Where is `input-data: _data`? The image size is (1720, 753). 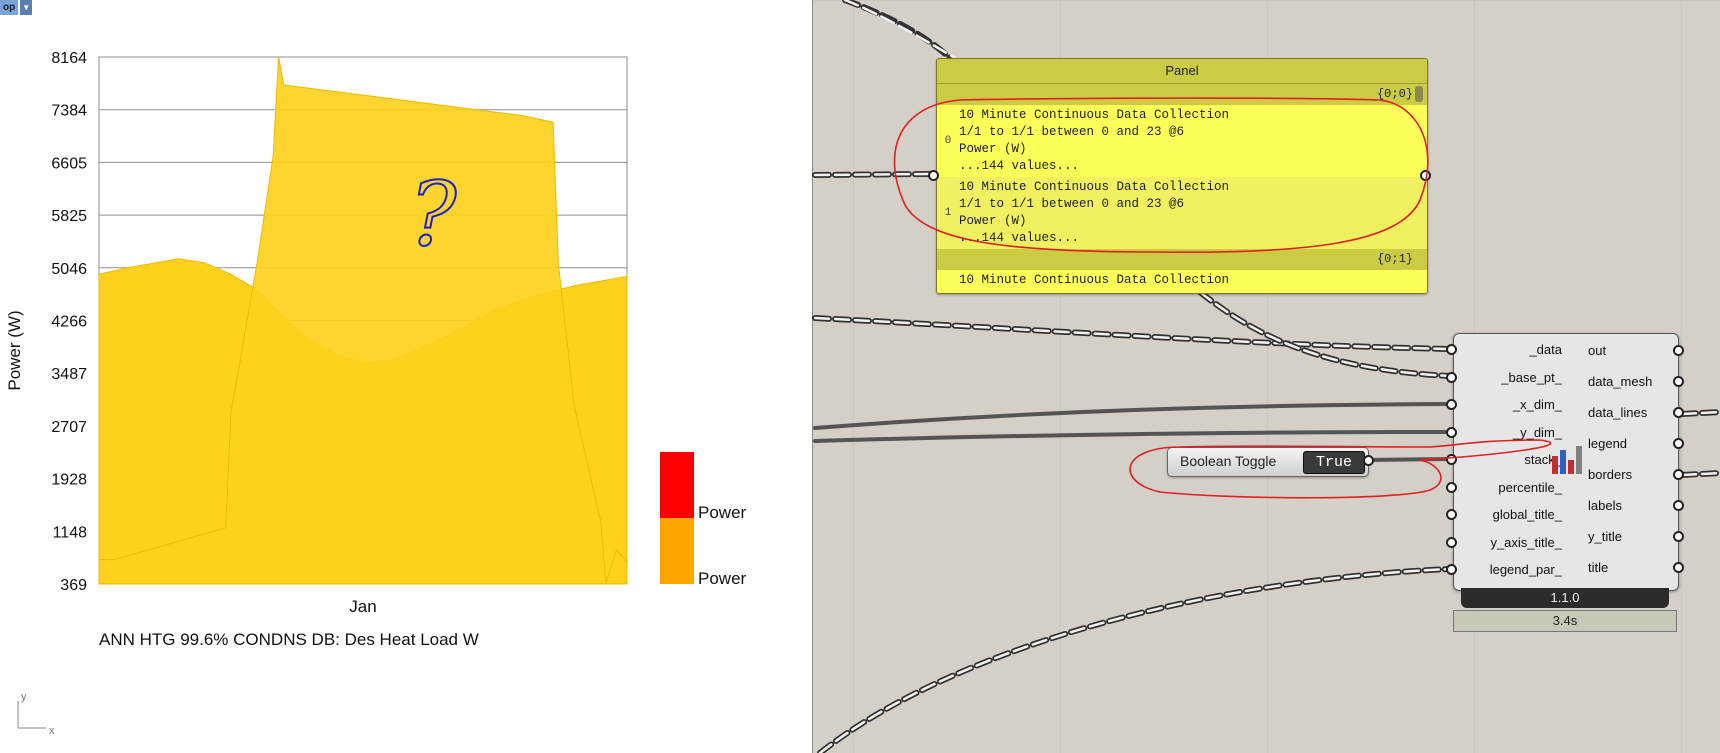
input-data: _data is located at coordinates (1508, 349).